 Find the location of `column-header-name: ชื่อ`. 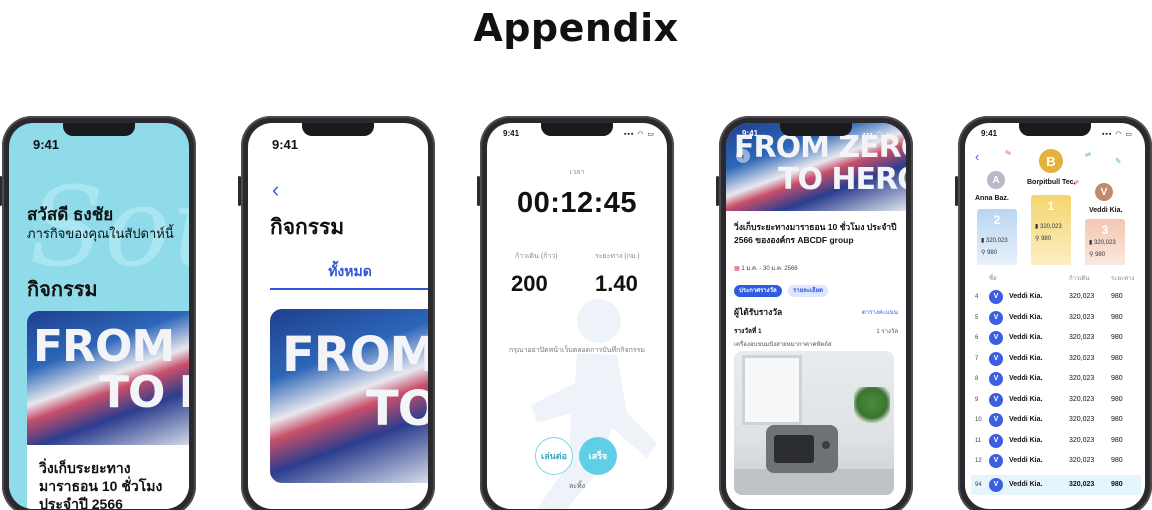

column-header-name: ชื่อ is located at coordinates (993, 279).